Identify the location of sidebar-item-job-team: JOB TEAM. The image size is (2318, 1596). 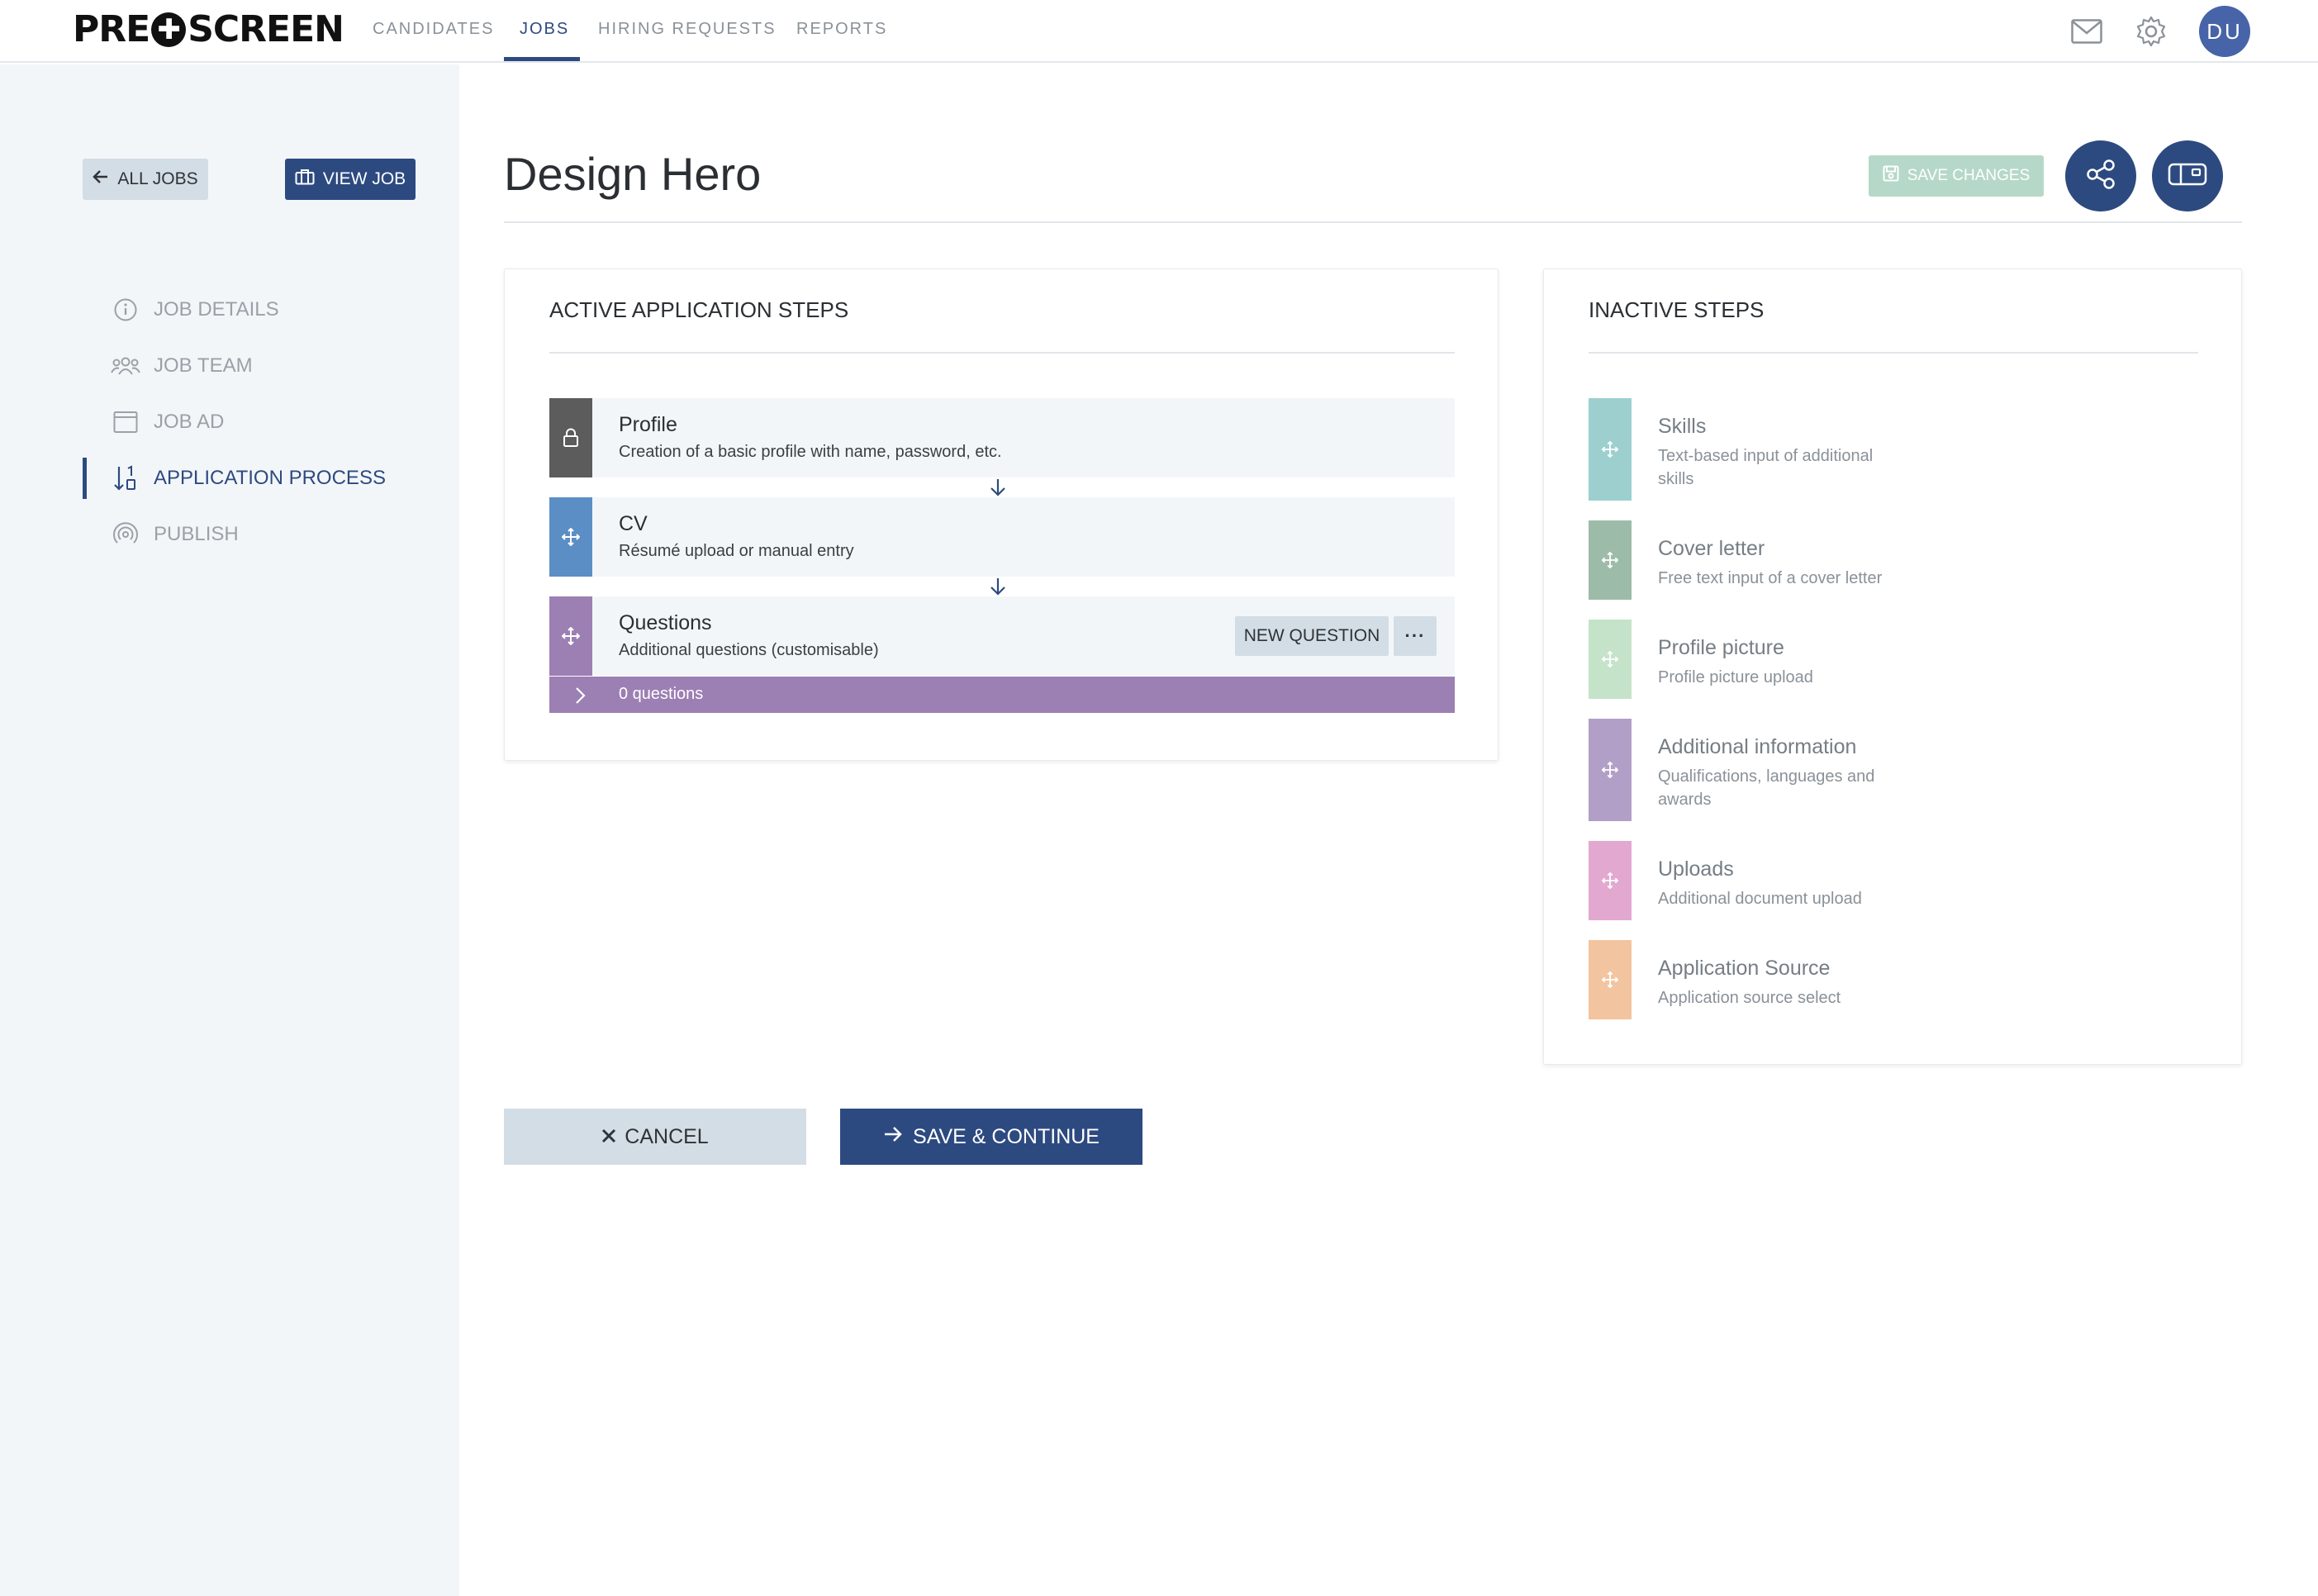
(256, 366).